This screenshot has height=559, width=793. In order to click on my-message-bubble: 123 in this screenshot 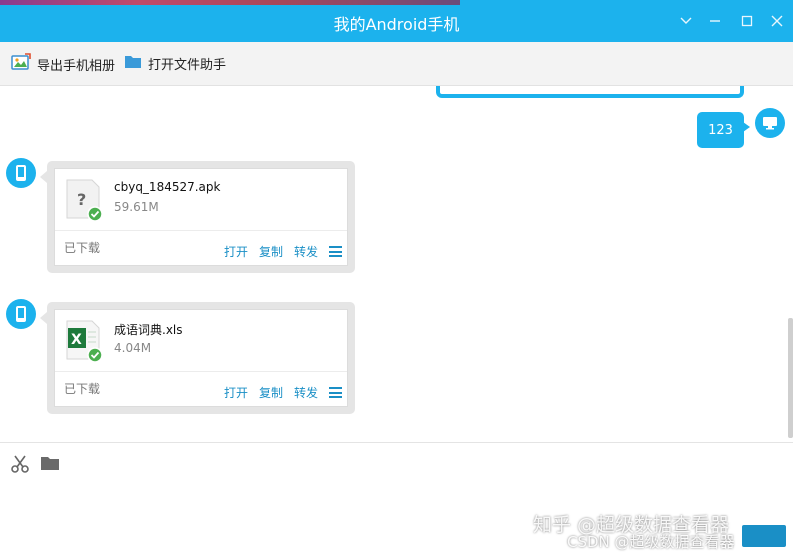, I will do `click(723, 130)`.